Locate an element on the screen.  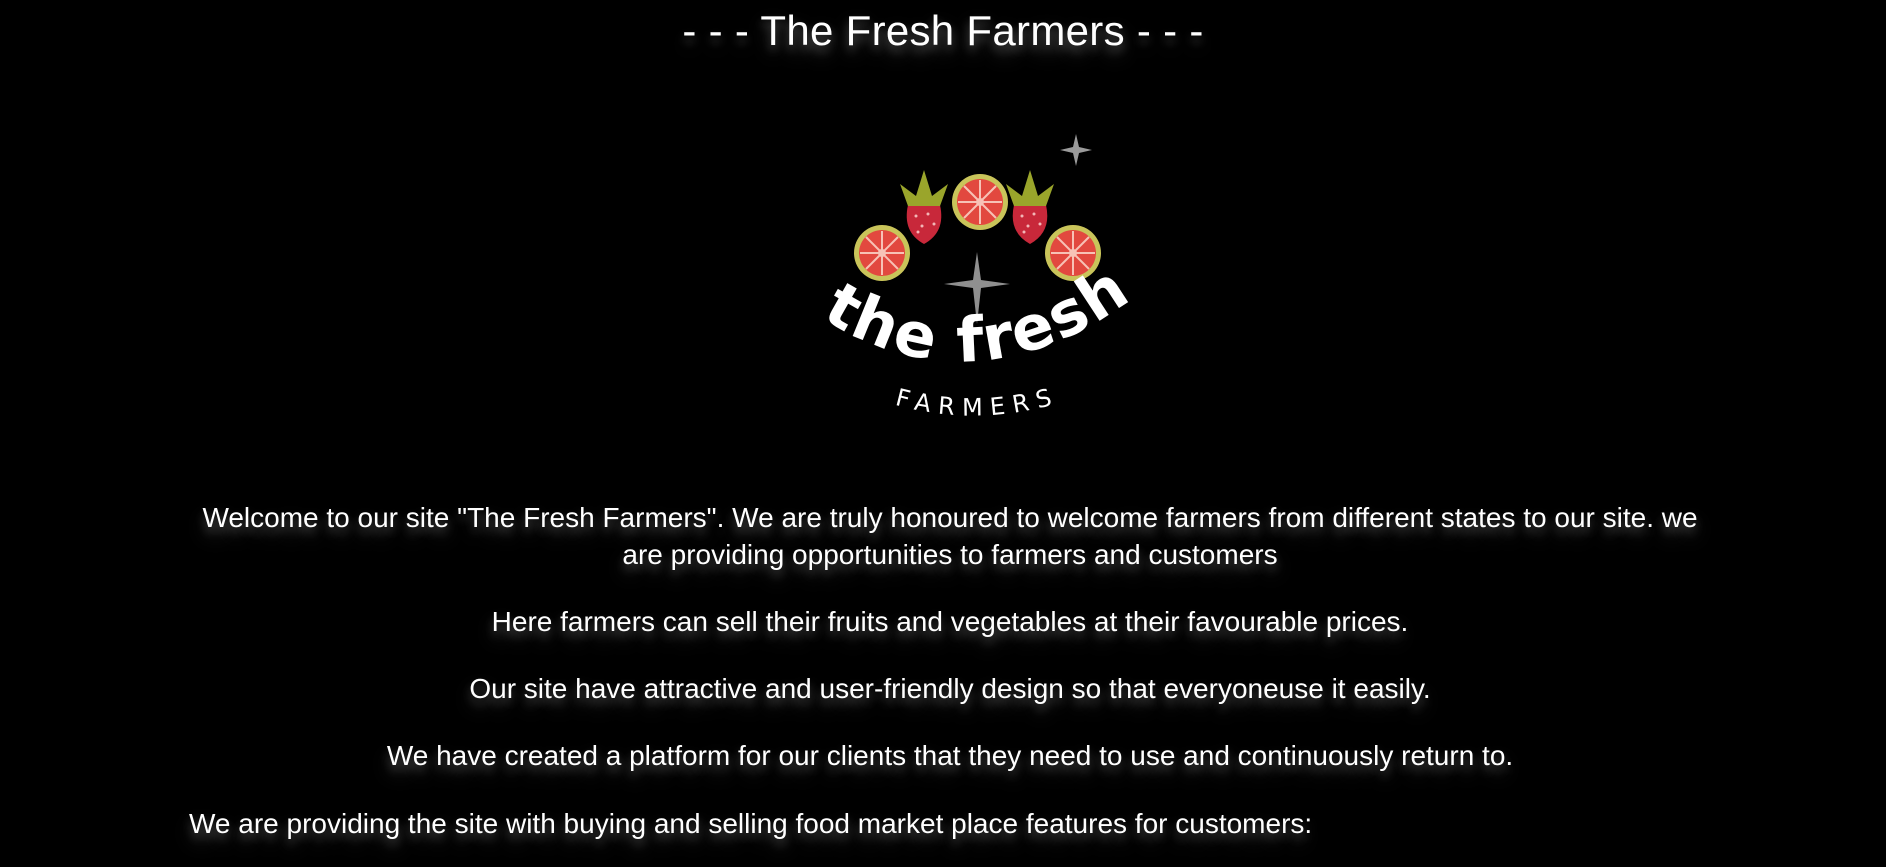
site-title: - - - The Fresh Farmers - - - is located at coordinates (943, 30).